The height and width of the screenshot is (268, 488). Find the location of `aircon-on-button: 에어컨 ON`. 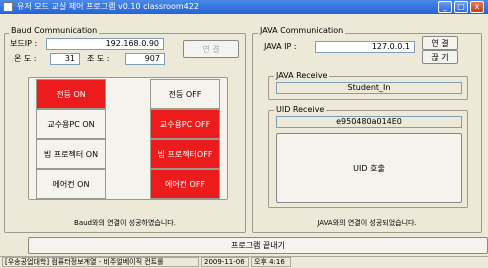

aircon-on-button: 에어컨 ON is located at coordinates (71, 184).